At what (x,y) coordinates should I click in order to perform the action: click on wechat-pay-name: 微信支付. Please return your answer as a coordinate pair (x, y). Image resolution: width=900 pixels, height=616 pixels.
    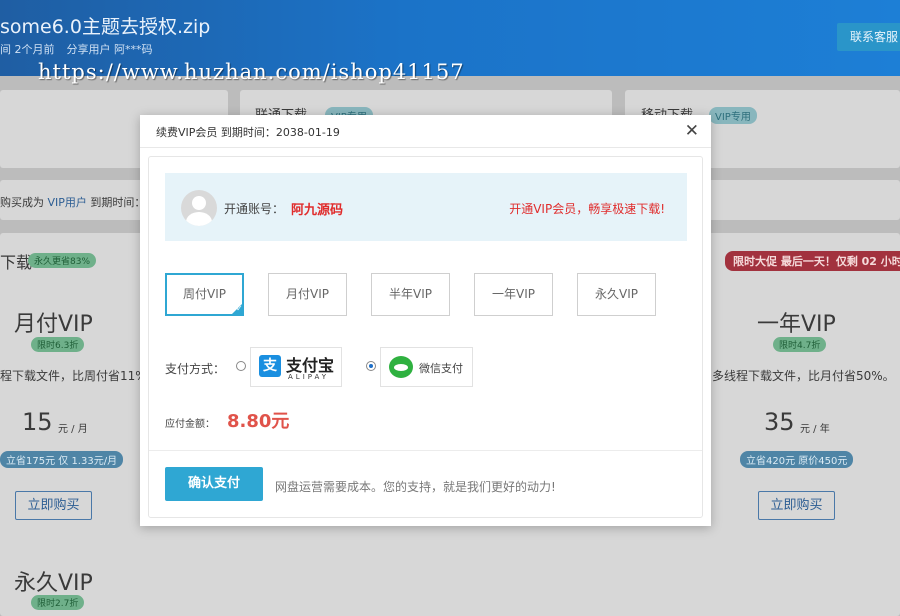
    Looking at the image, I should click on (441, 368).